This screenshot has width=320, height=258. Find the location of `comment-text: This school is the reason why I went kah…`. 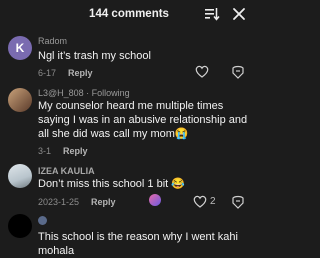

comment-text: This school is the reason why I went kah… is located at coordinates (138, 244).